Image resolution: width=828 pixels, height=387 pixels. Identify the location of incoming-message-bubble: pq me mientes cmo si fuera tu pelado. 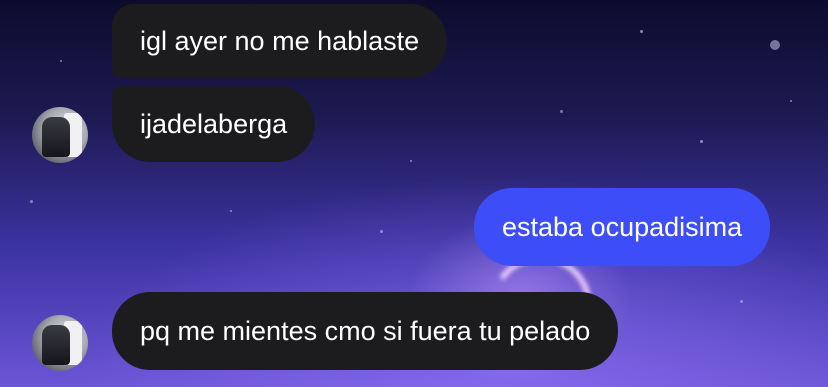
(365, 331).